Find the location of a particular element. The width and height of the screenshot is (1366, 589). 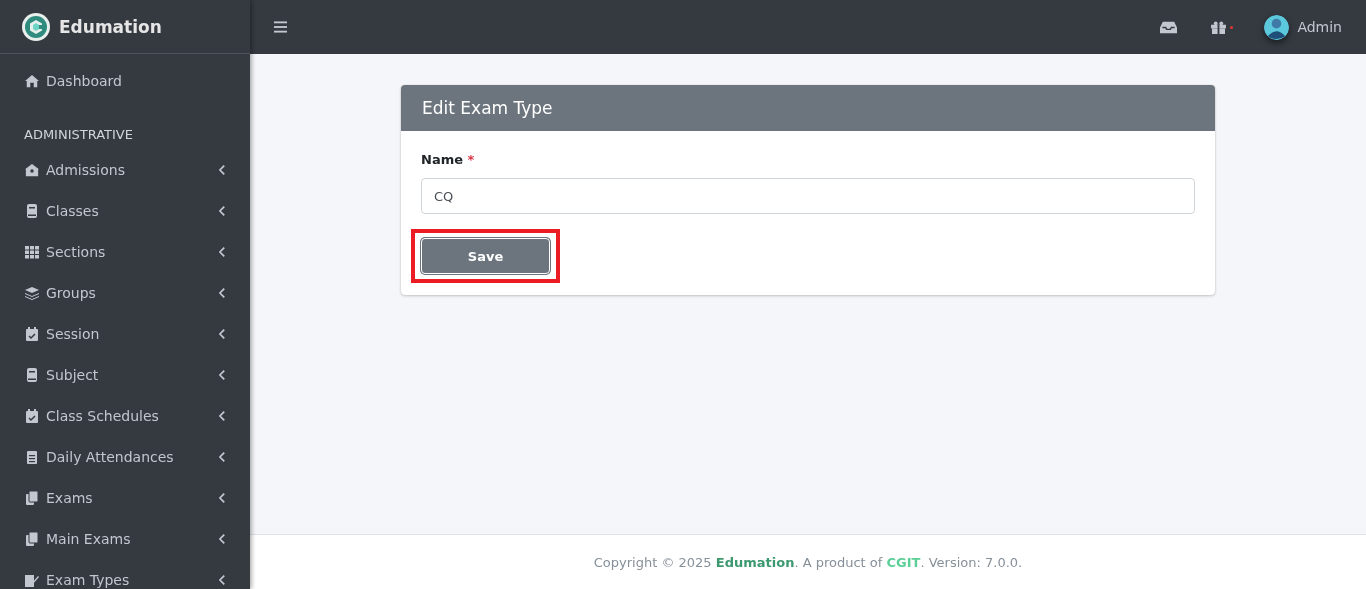

layers-icon is located at coordinates (32, 292).